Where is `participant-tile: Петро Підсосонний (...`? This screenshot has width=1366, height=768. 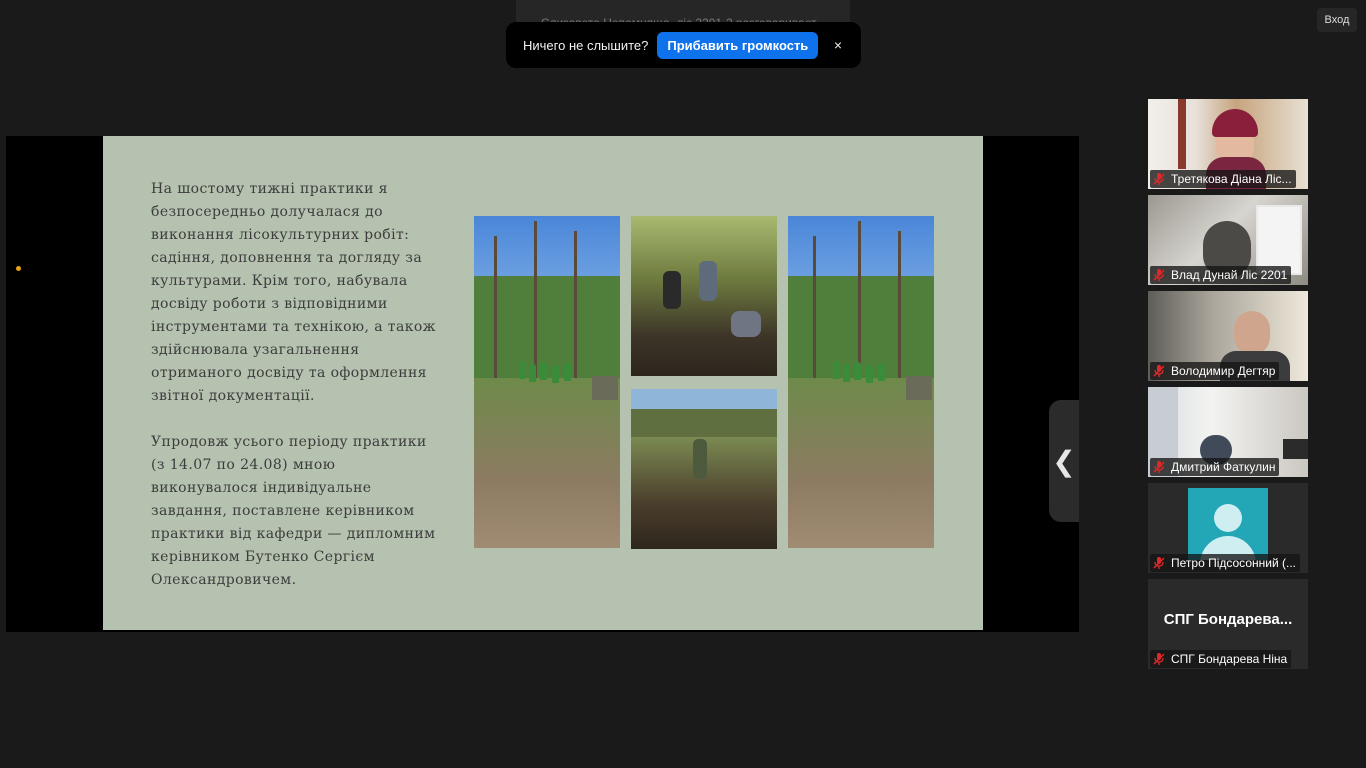 participant-tile: Петро Підсосонний (... is located at coordinates (1228, 528).